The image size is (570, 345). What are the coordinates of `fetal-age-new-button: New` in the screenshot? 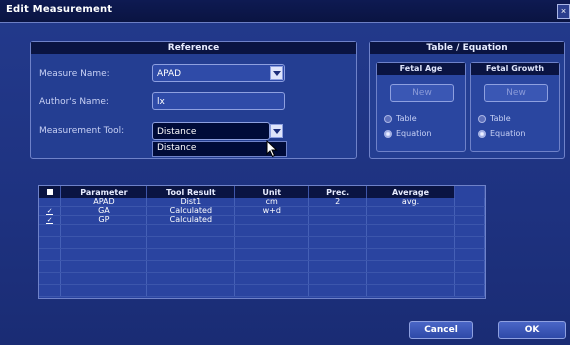 It's located at (422, 93).